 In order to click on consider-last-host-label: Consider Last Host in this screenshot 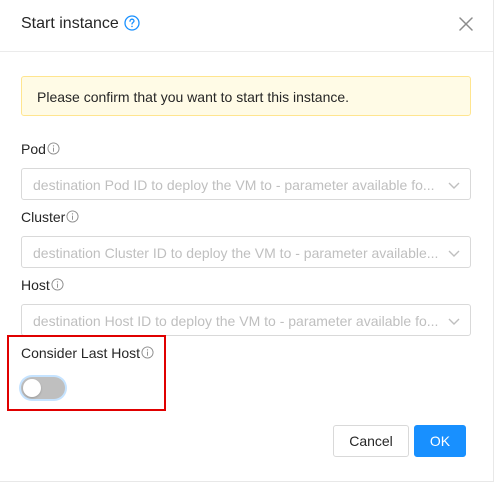, I will do `click(87, 353)`.